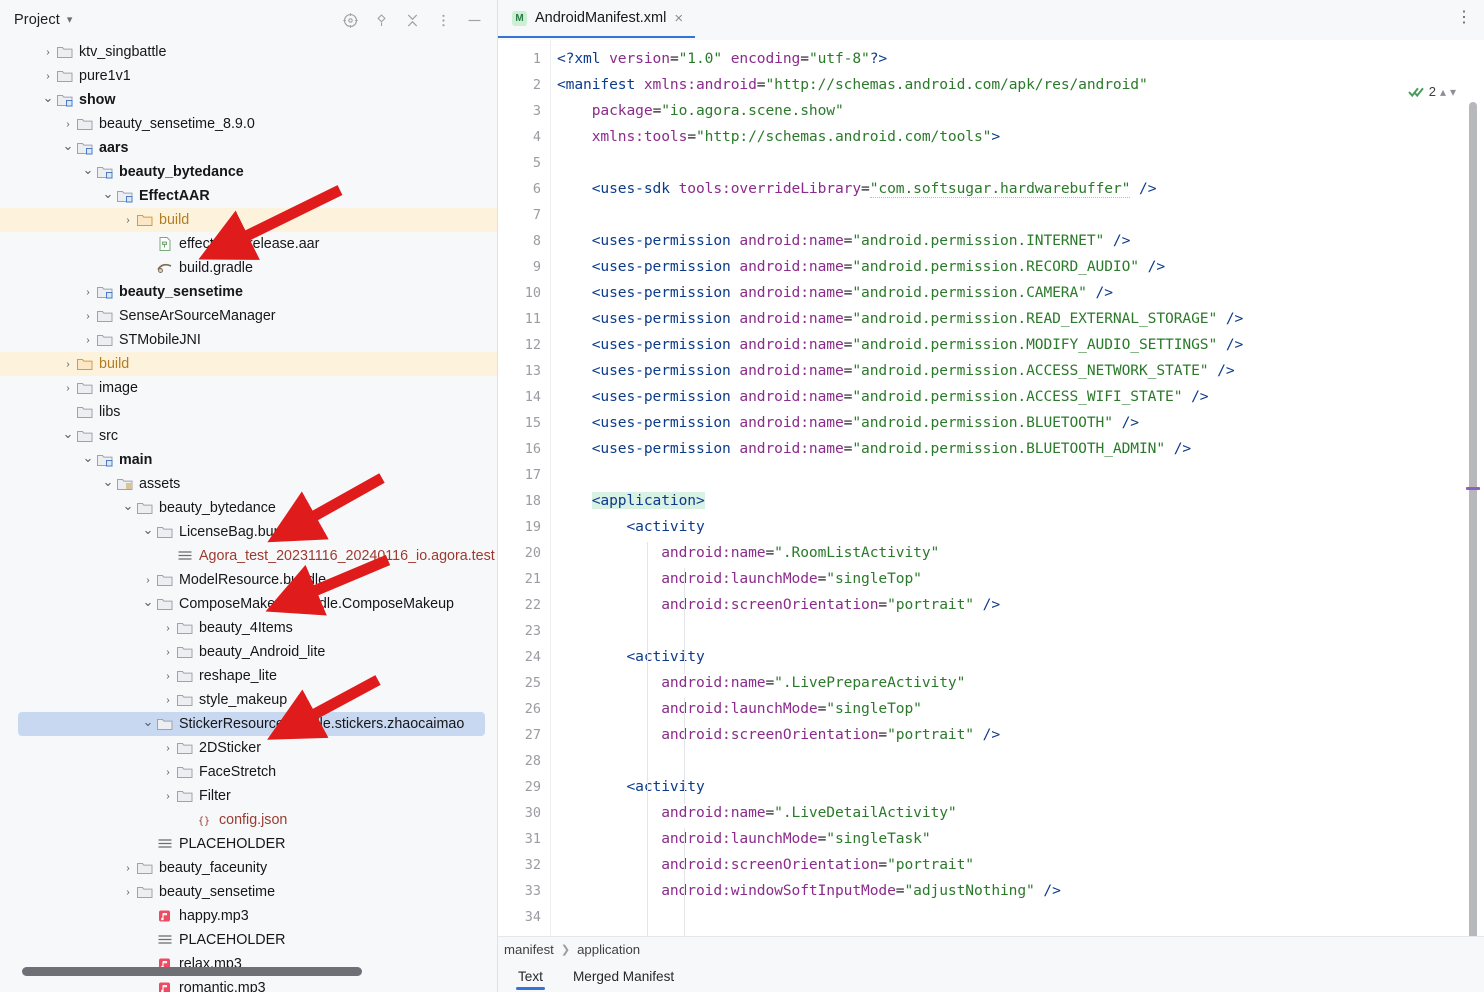  What do you see at coordinates (1020, 813) in the screenshot?
I see `code-line: android:name=".LiveDetailActivity"` at bounding box center [1020, 813].